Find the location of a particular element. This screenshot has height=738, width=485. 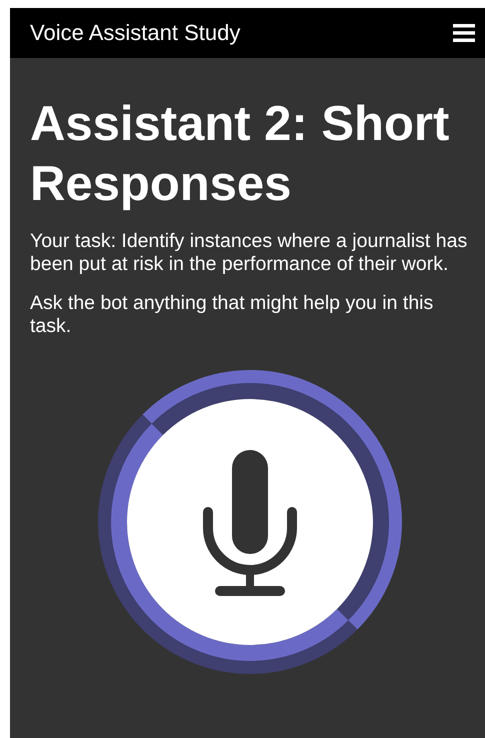

app-title: Voice Assistant Study is located at coordinates (135, 33).